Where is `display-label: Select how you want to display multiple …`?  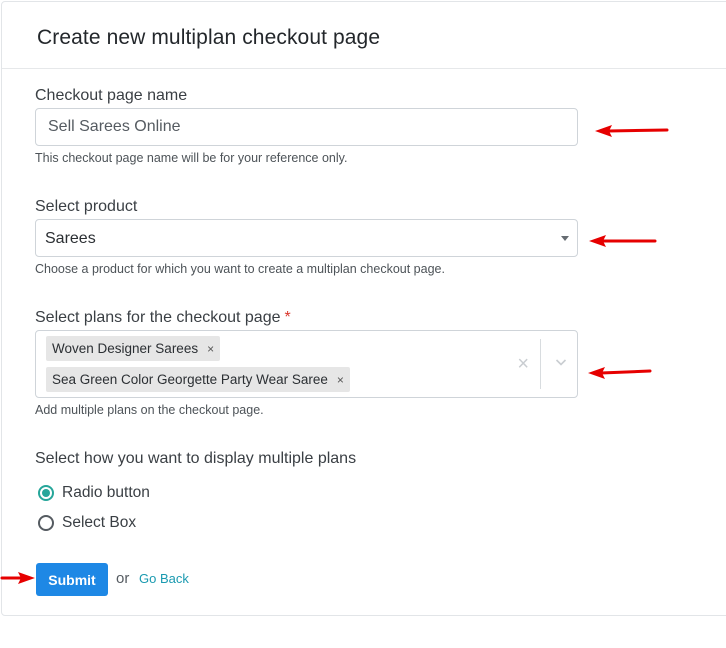
display-label: Select how you want to display multiple … is located at coordinates (196, 458).